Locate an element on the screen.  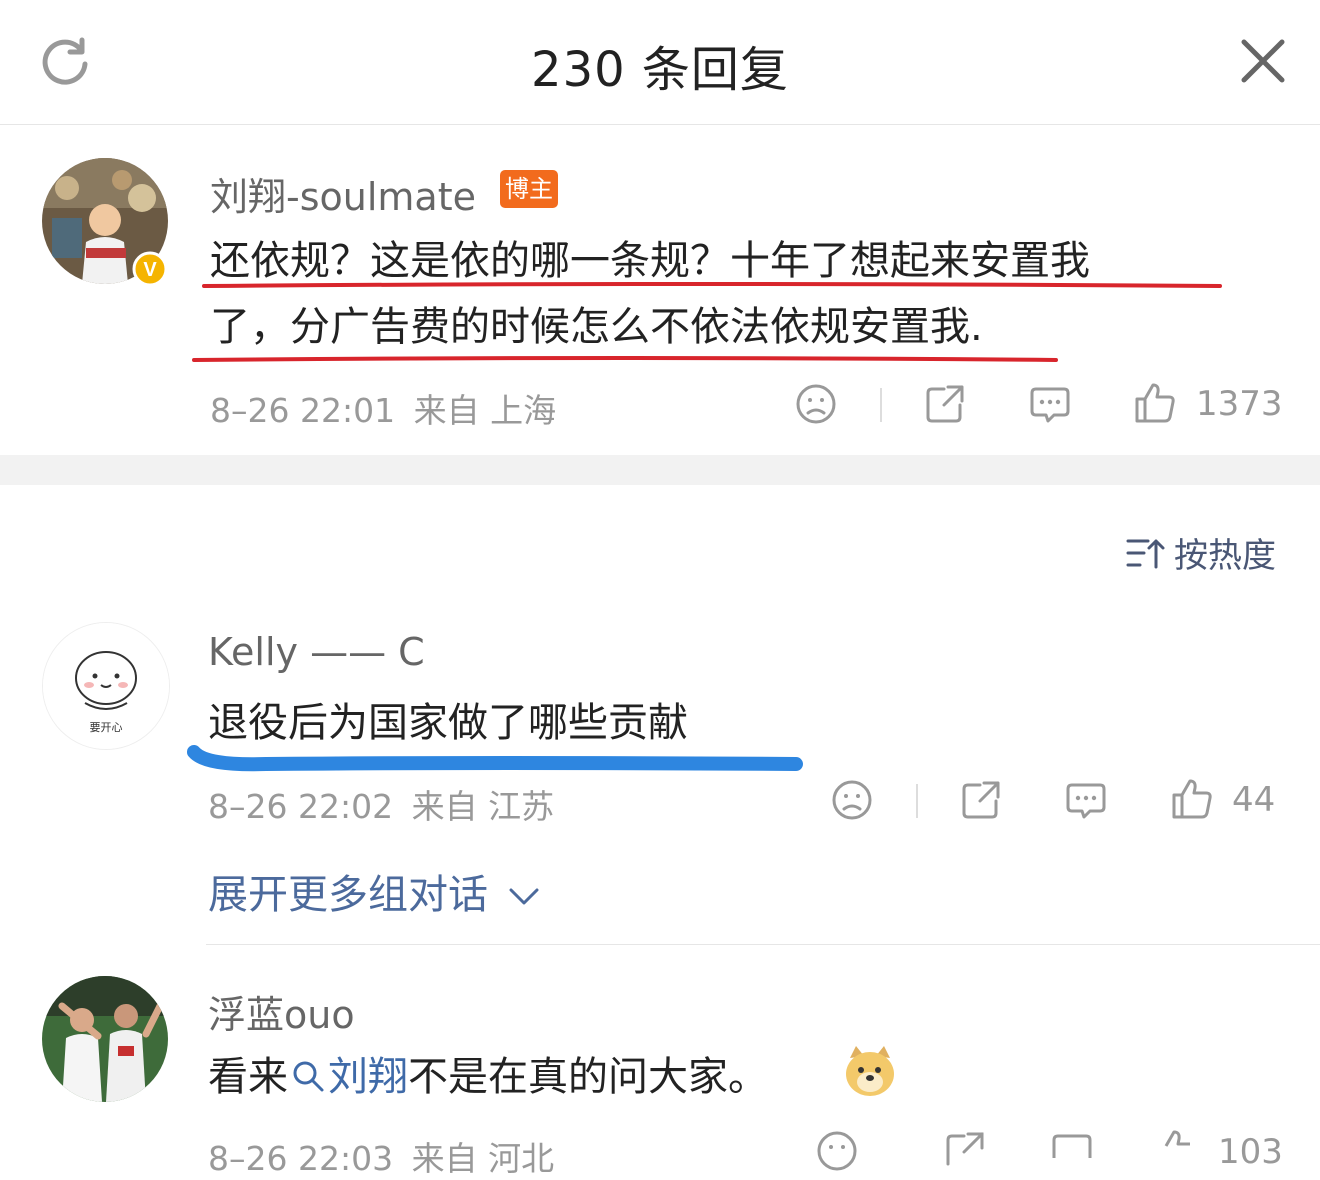
comment-meta: 8–26 22:02 来自 江苏 is located at coordinates (381, 804).